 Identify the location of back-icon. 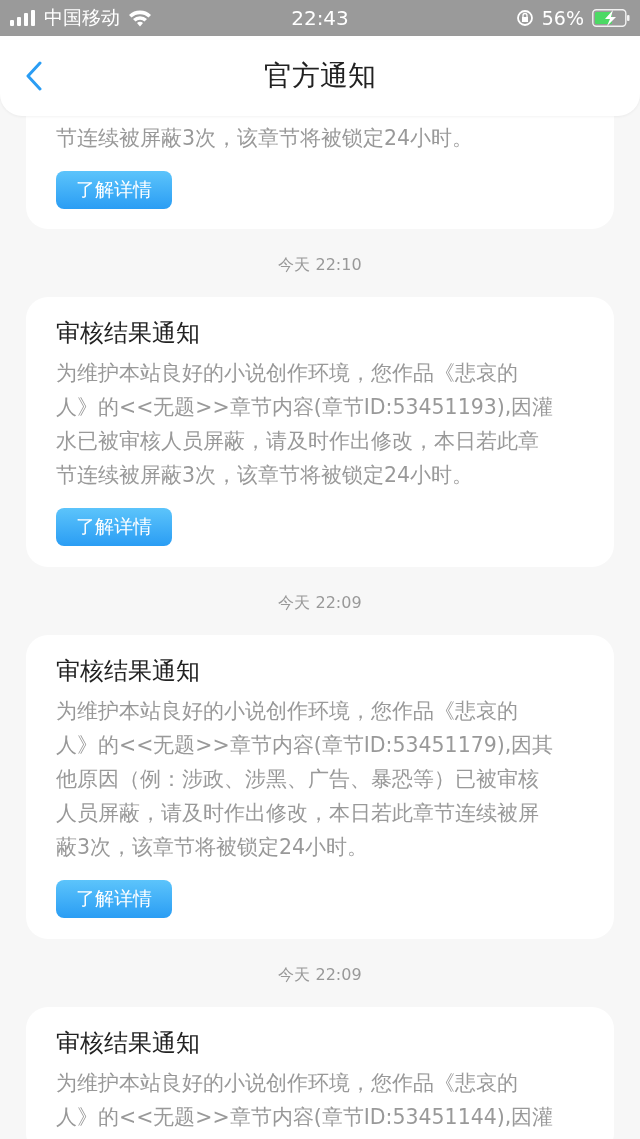
(34, 76).